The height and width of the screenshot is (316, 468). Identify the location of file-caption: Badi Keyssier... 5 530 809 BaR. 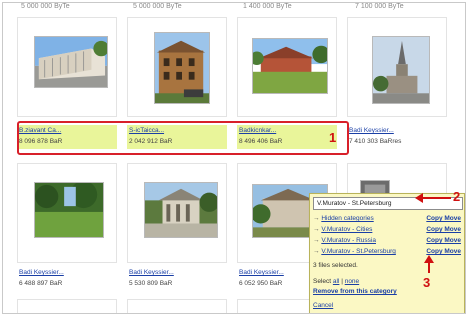
(177, 279).